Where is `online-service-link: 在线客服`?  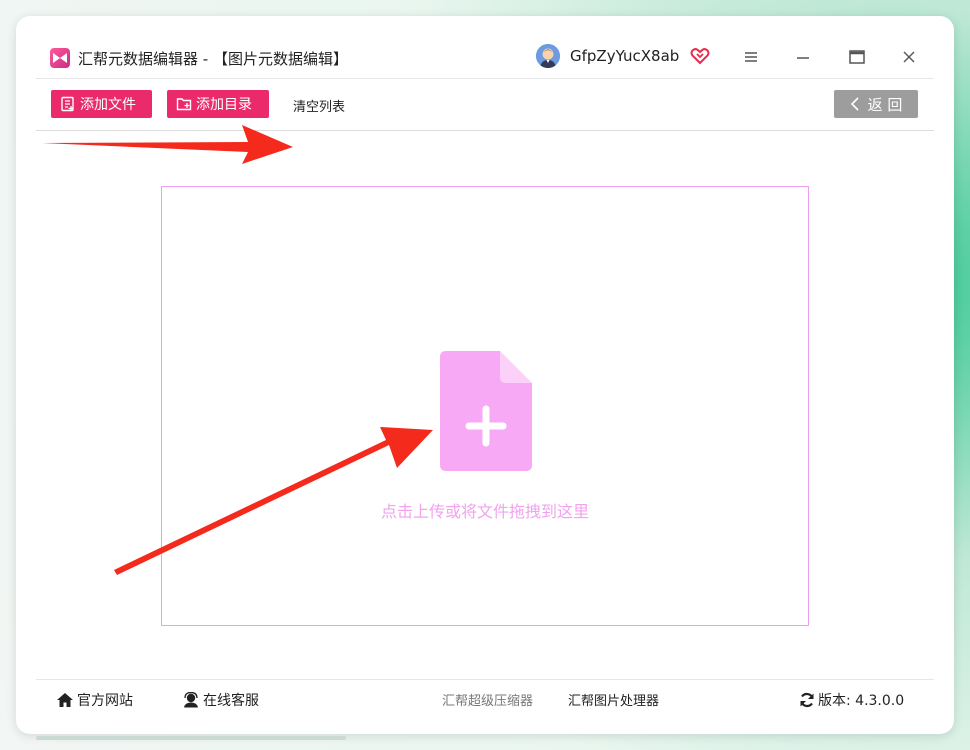
online-service-link: 在线客服 is located at coordinates (220, 700).